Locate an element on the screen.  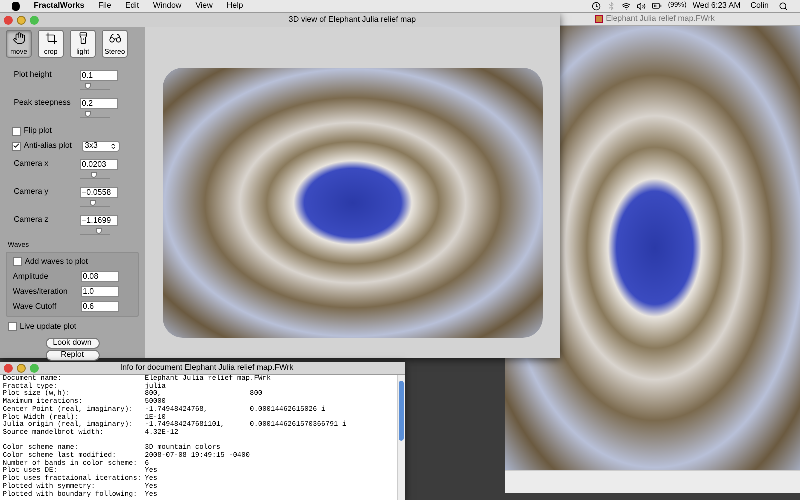
checkbox-label: Flip plot is located at coordinates (38, 131).